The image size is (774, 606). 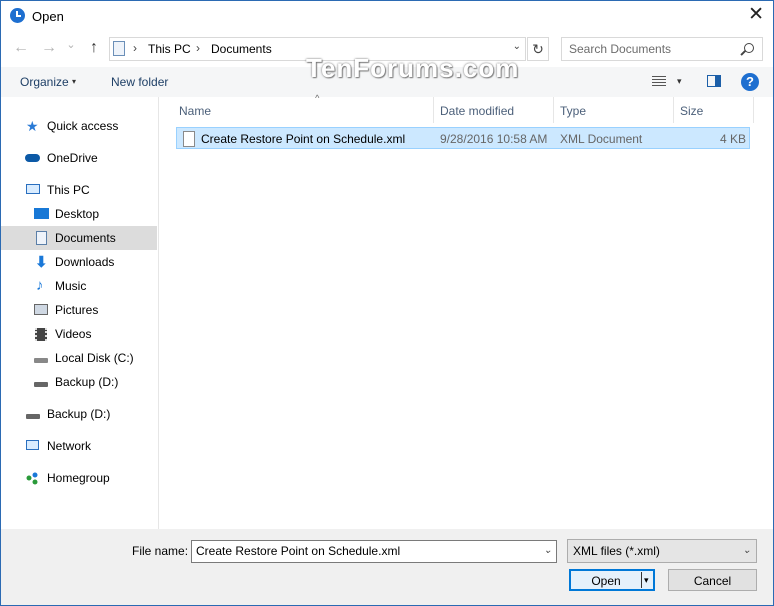 I want to click on view-options-icon, so click(x=659, y=81).